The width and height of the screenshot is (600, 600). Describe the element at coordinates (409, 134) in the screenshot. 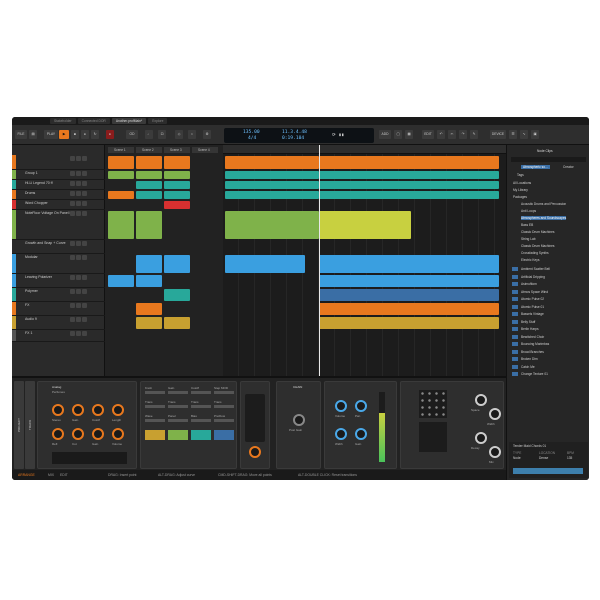

I see `grid-icon: ▦` at that location.